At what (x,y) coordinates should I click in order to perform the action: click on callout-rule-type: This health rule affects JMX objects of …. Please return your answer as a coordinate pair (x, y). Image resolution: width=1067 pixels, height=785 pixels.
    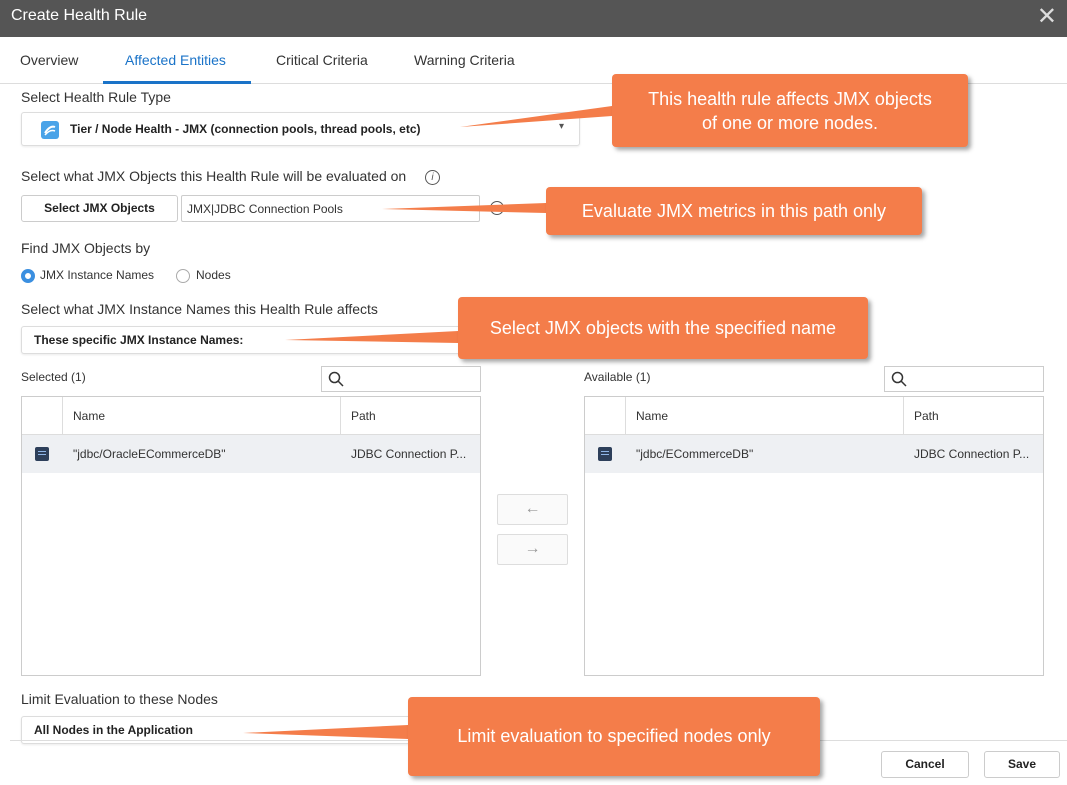
    Looking at the image, I should click on (790, 110).